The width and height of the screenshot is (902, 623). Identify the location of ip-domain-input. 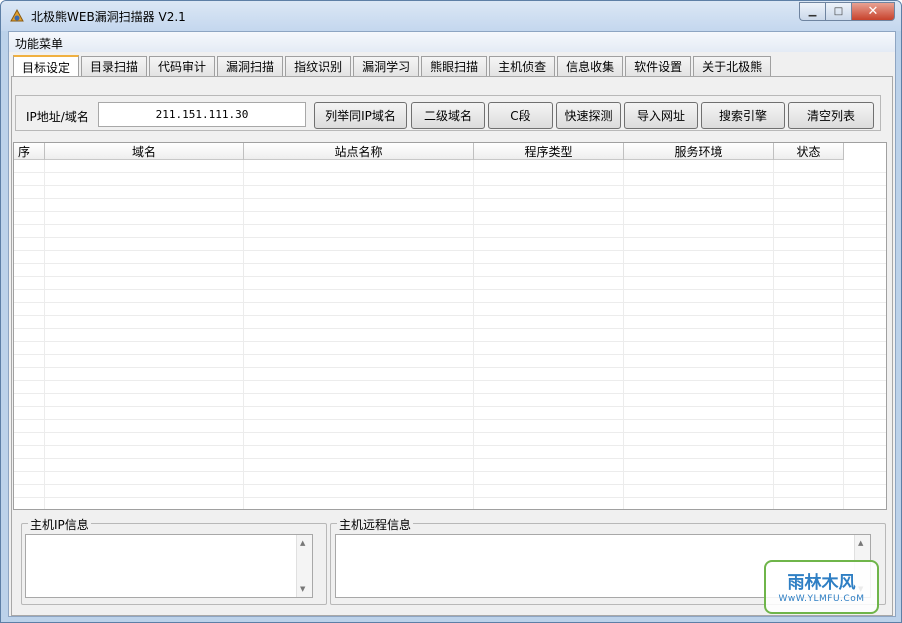
(202, 114).